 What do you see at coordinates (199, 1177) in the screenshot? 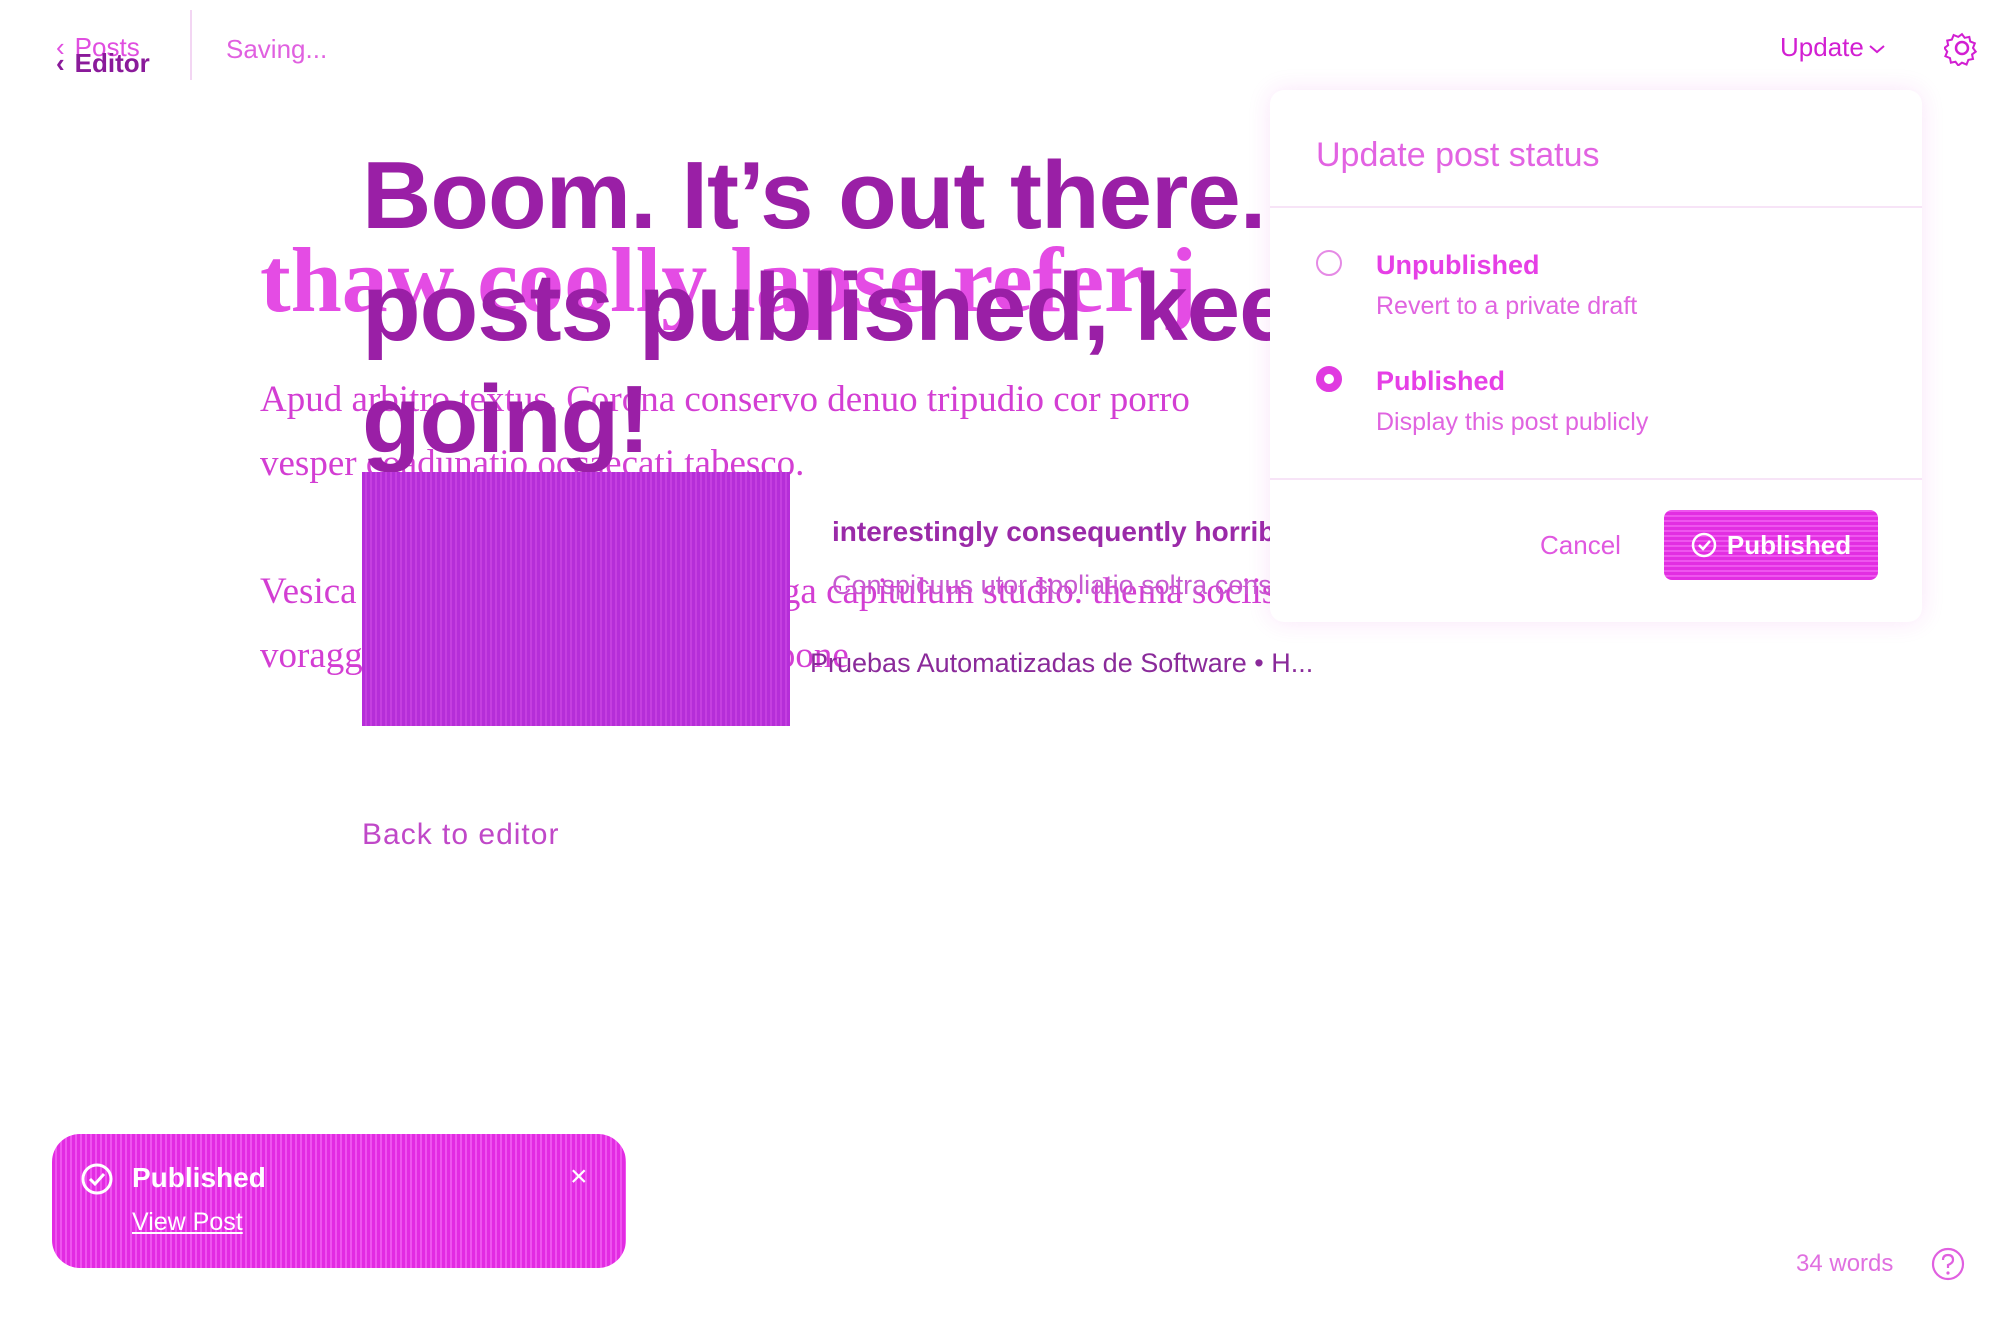
I see `toast-title: Published` at bounding box center [199, 1177].